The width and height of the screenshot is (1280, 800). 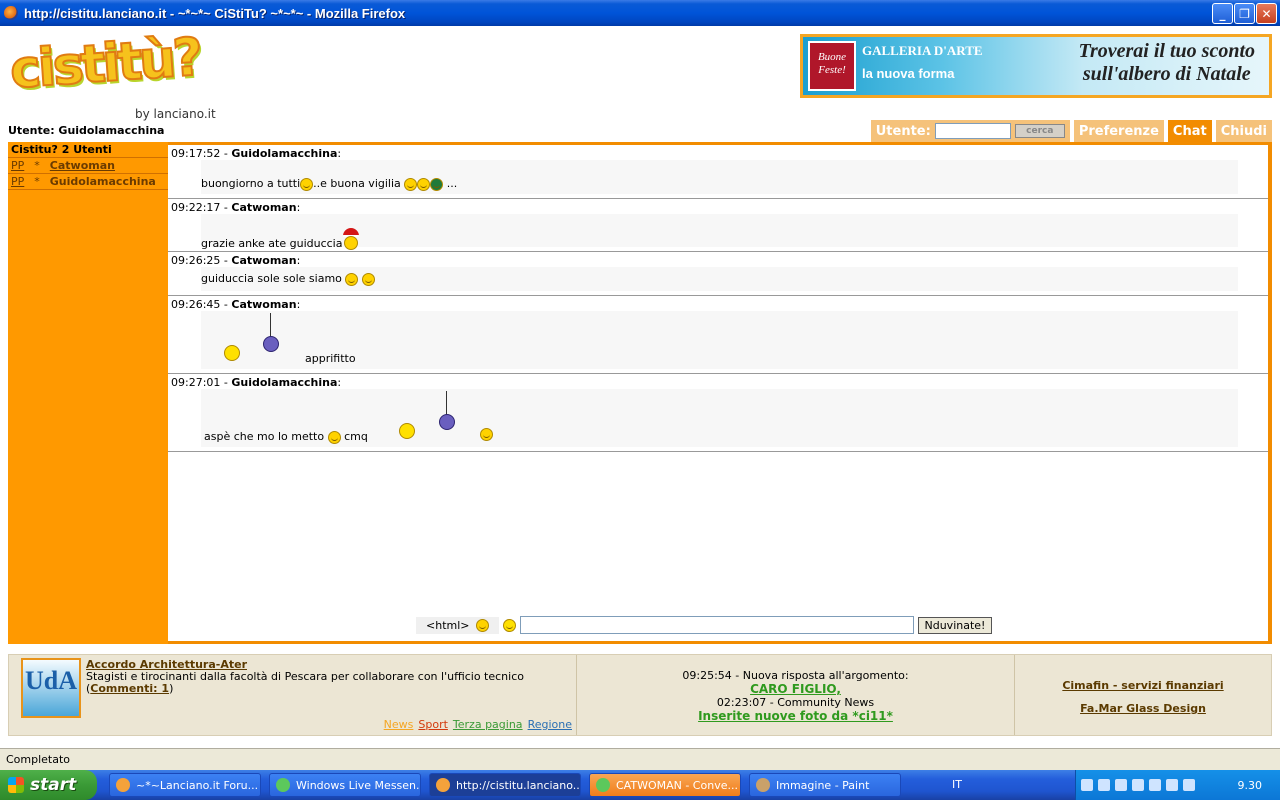 What do you see at coordinates (1143, 708) in the screenshot?
I see `sponsor-famar-link: Fa.Mar Glass Design` at bounding box center [1143, 708].